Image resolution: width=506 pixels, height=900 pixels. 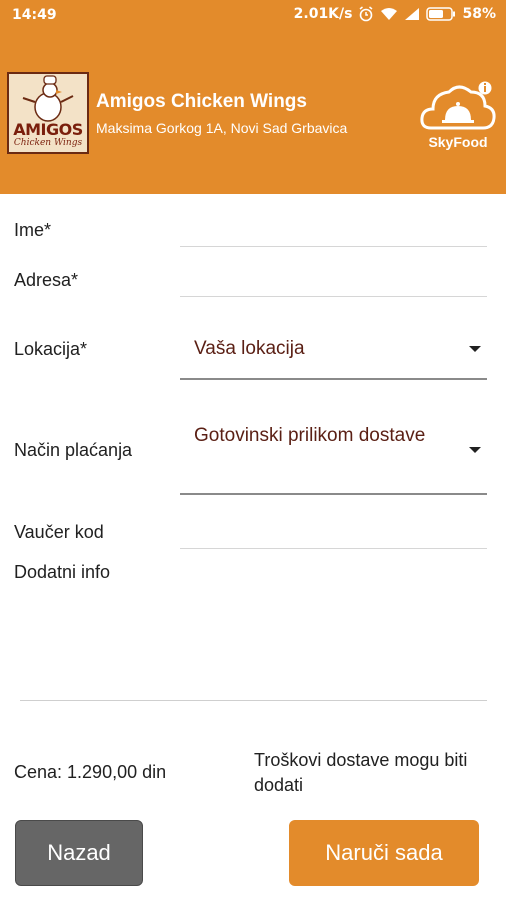 I want to click on payment-underline, so click(x=333, y=494).